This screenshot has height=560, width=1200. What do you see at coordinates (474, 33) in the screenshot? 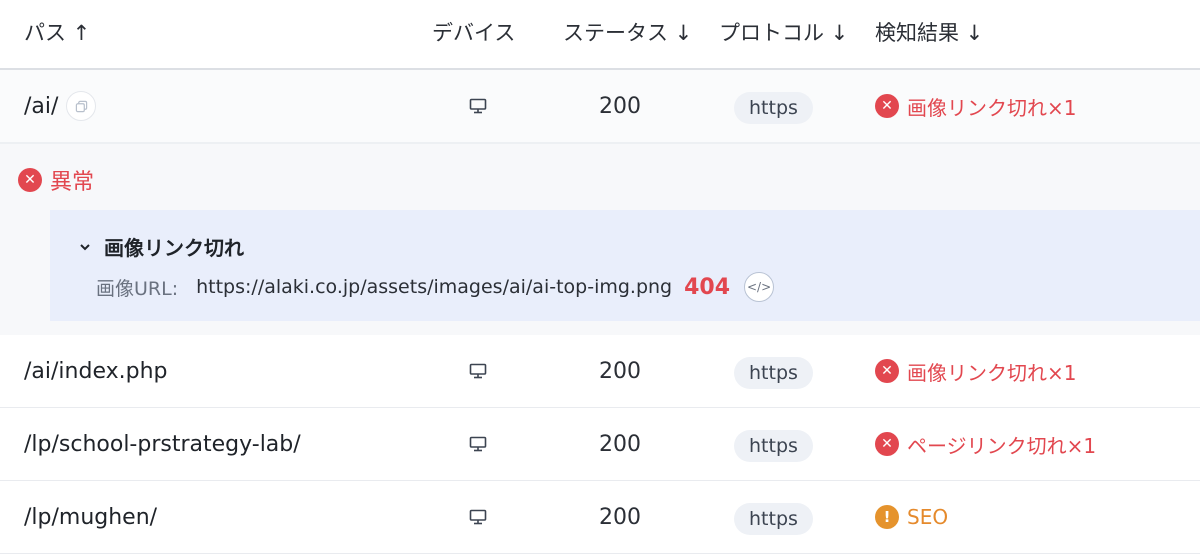
I see `header-device: デバイス` at bounding box center [474, 33].